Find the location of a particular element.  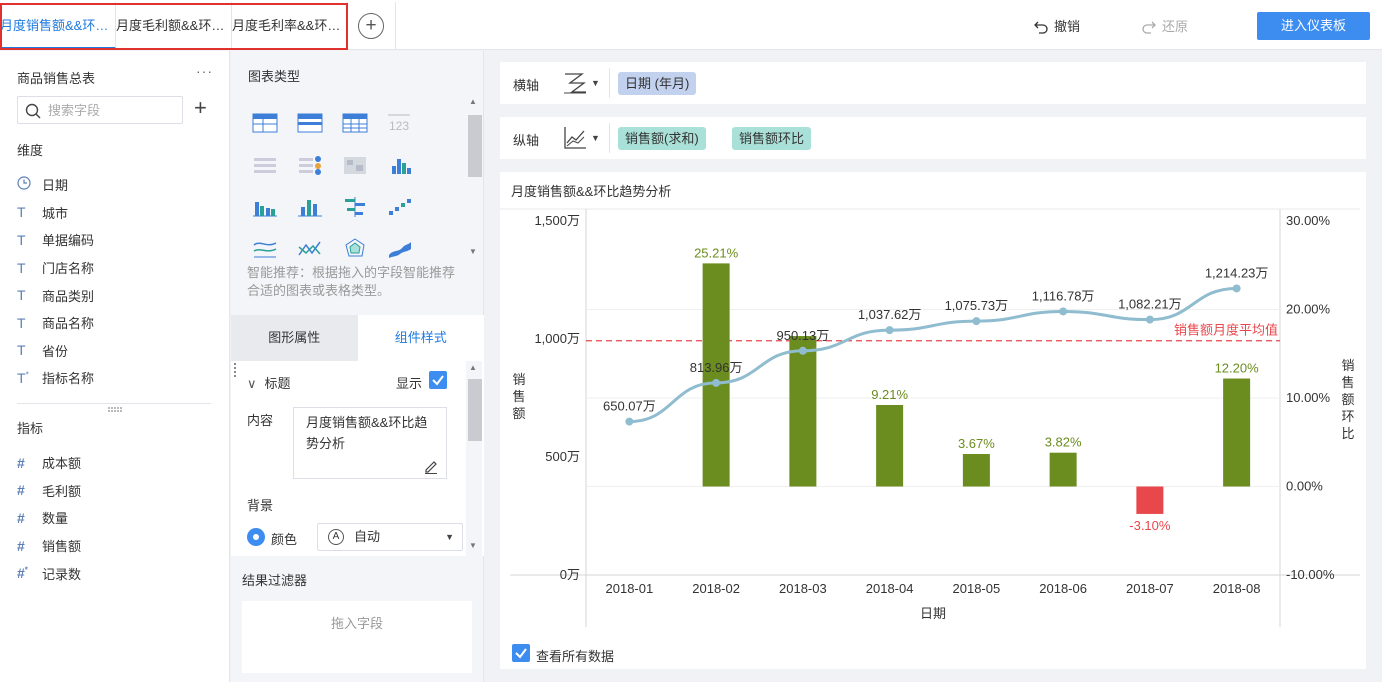

dimension-item-store-name: T 门店名称 is located at coordinates (117, 268).